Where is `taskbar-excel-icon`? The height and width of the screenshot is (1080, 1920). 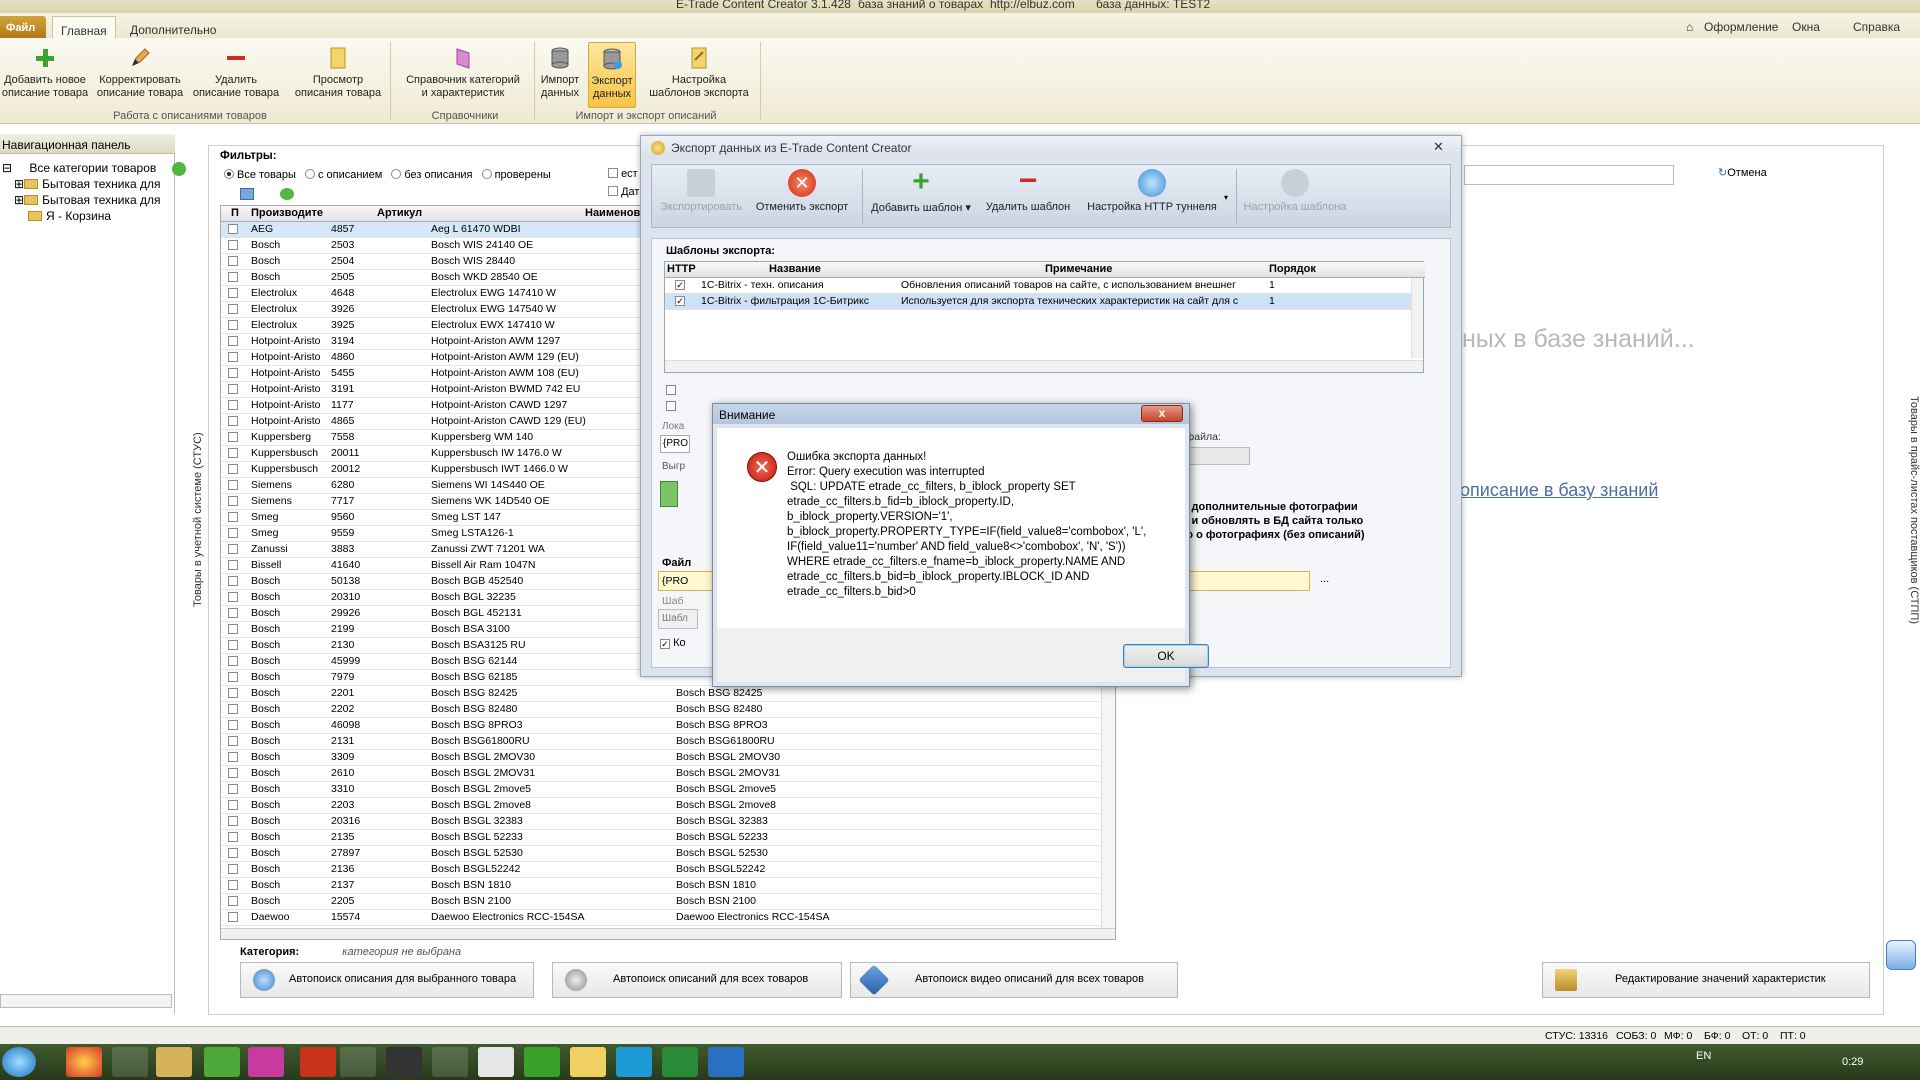
taskbar-excel-icon is located at coordinates (680, 1062).